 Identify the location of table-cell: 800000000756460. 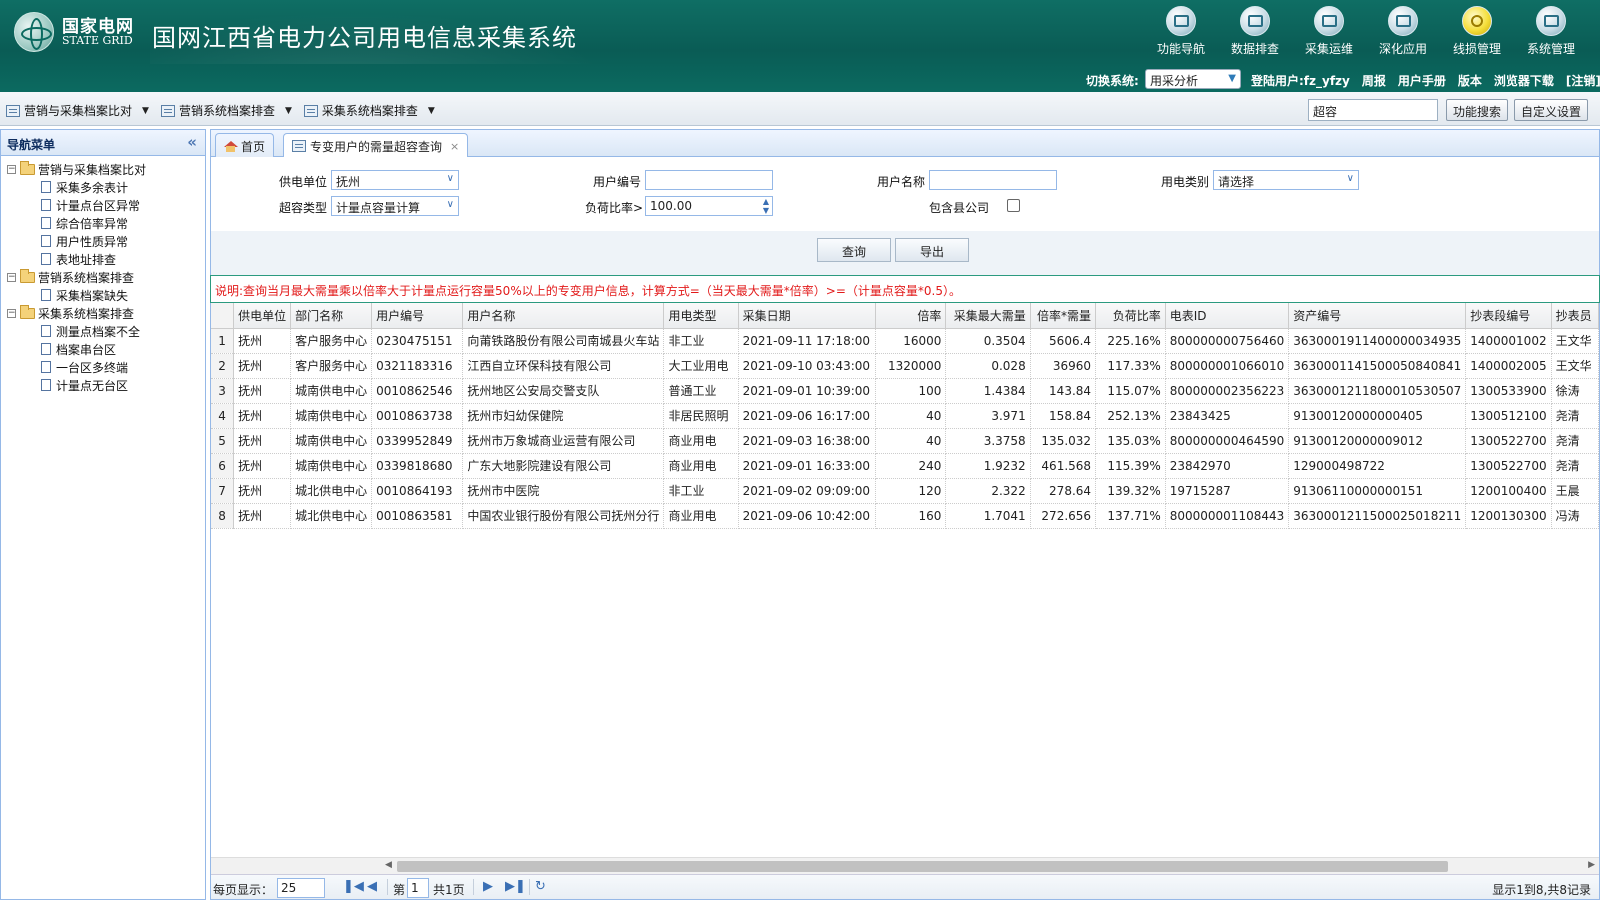
(1227, 341).